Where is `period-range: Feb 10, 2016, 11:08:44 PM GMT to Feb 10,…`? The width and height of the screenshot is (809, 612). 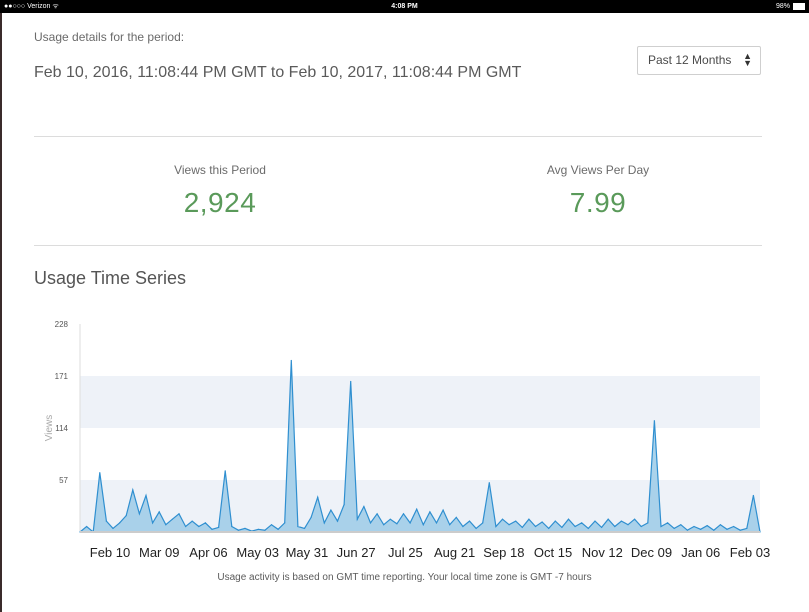
period-range: Feb 10, 2016, 11:08:44 PM GMT to Feb 10,… is located at coordinates (278, 72).